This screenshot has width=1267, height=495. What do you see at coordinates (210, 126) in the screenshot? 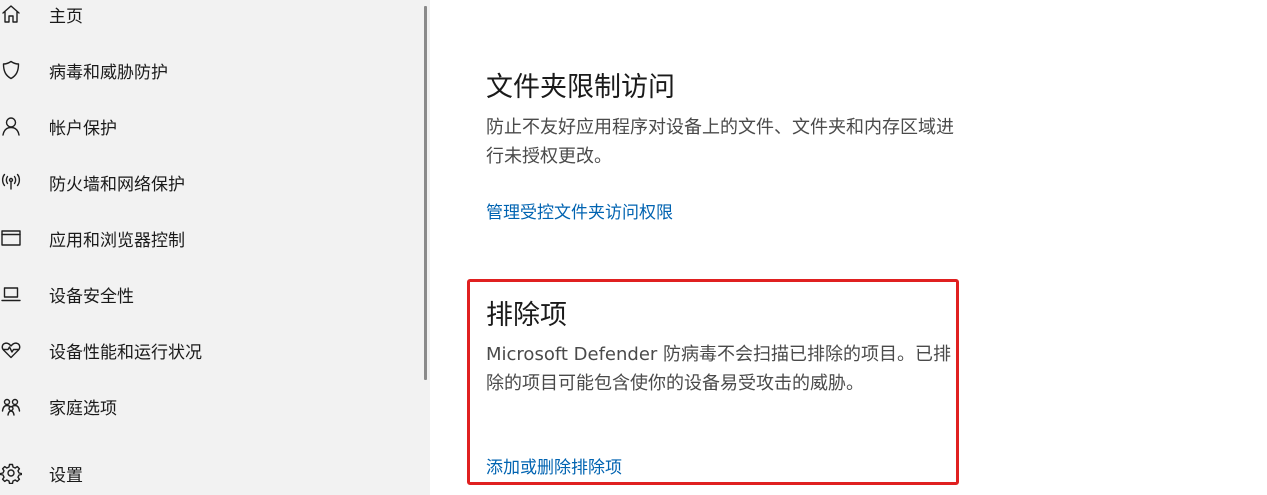
I see `sidebar-item-account-protection: 帐户保护` at bounding box center [210, 126].